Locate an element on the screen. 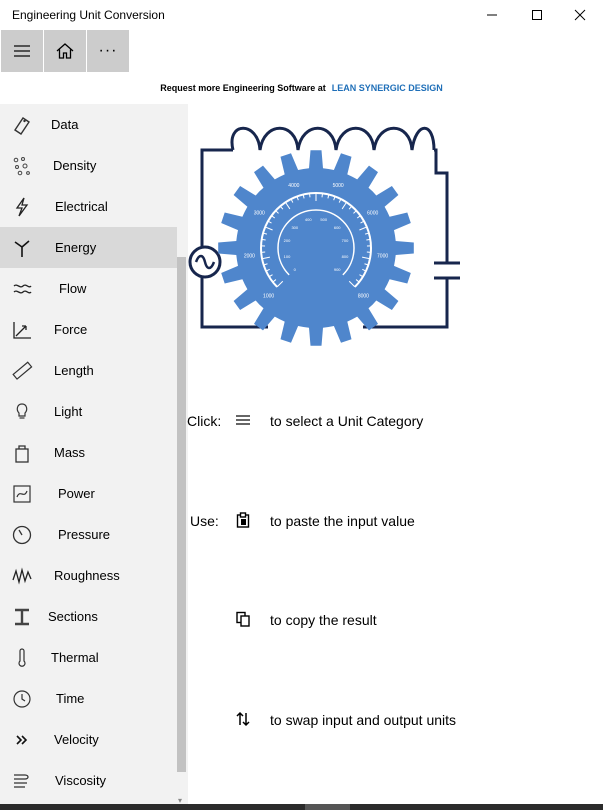  sidebar-item-label: Density is located at coordinates (75, 165).